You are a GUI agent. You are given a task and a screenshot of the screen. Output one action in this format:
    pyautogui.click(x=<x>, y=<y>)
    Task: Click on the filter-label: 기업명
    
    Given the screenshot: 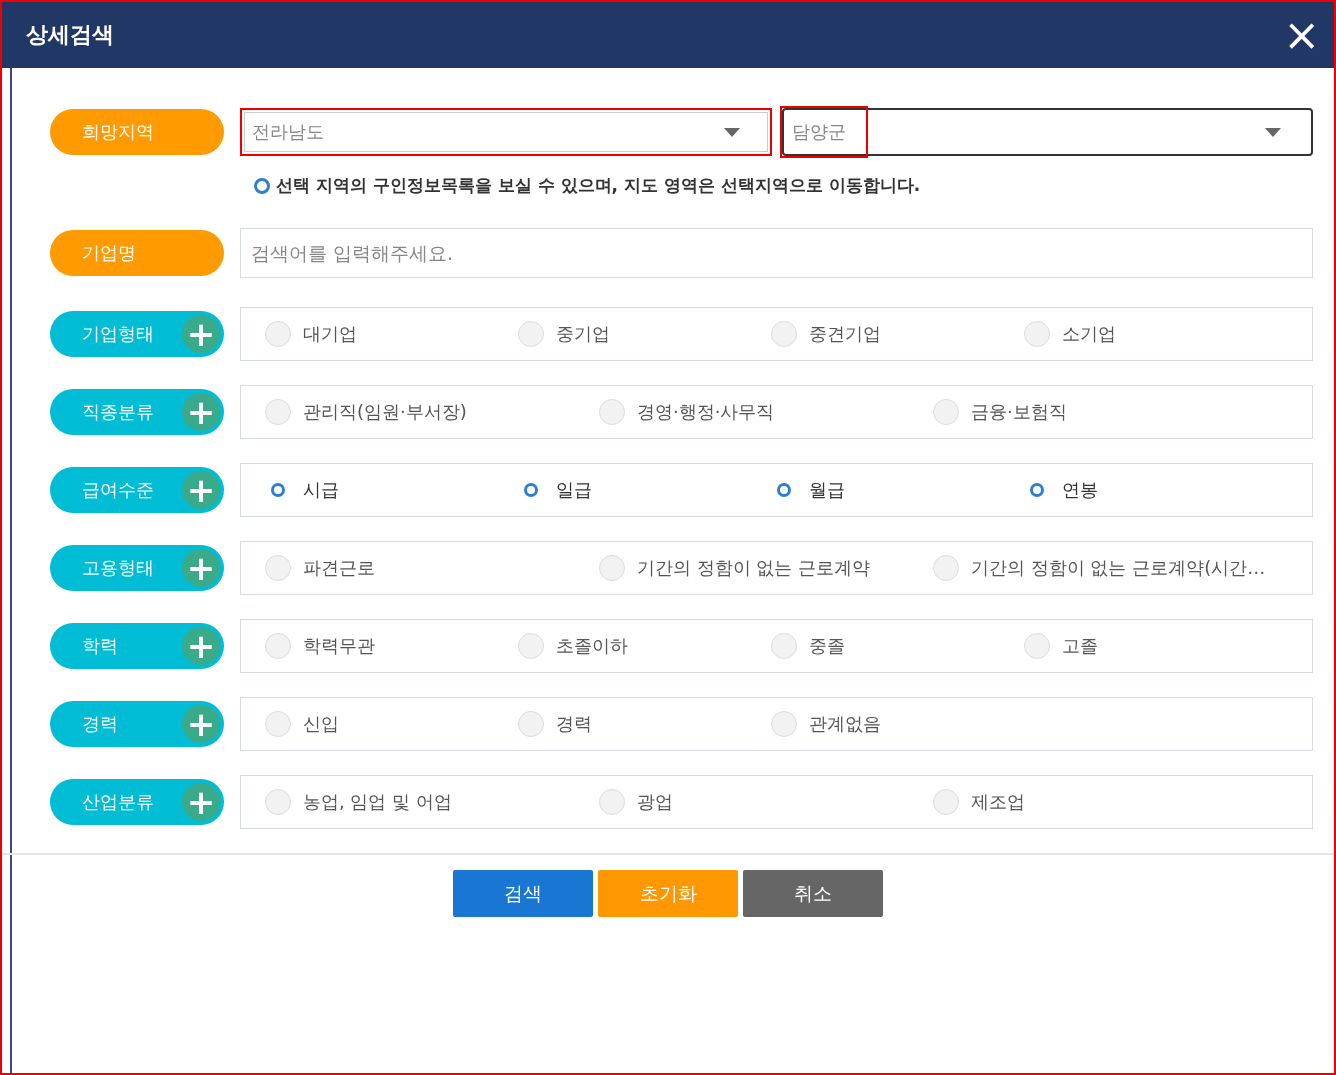 What is the action you would take?
    pyautogui.click(x=137, y=253)
    